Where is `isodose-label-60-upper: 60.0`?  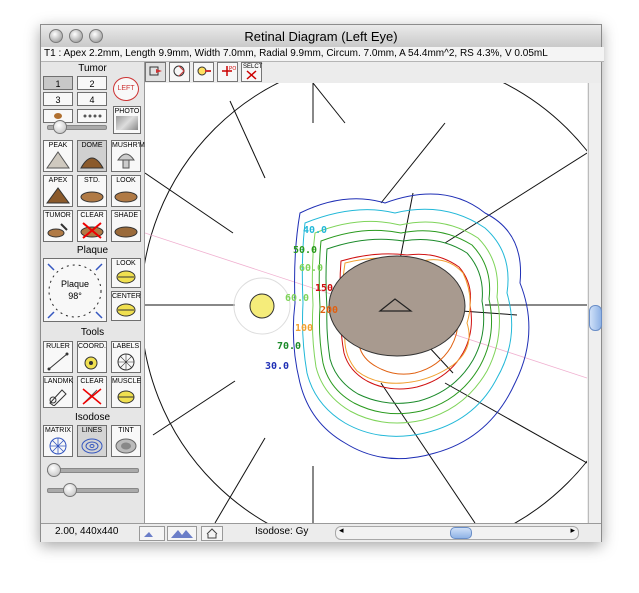 isodose-label-60-upper: 60.0 is located at coordinates (311, 268).